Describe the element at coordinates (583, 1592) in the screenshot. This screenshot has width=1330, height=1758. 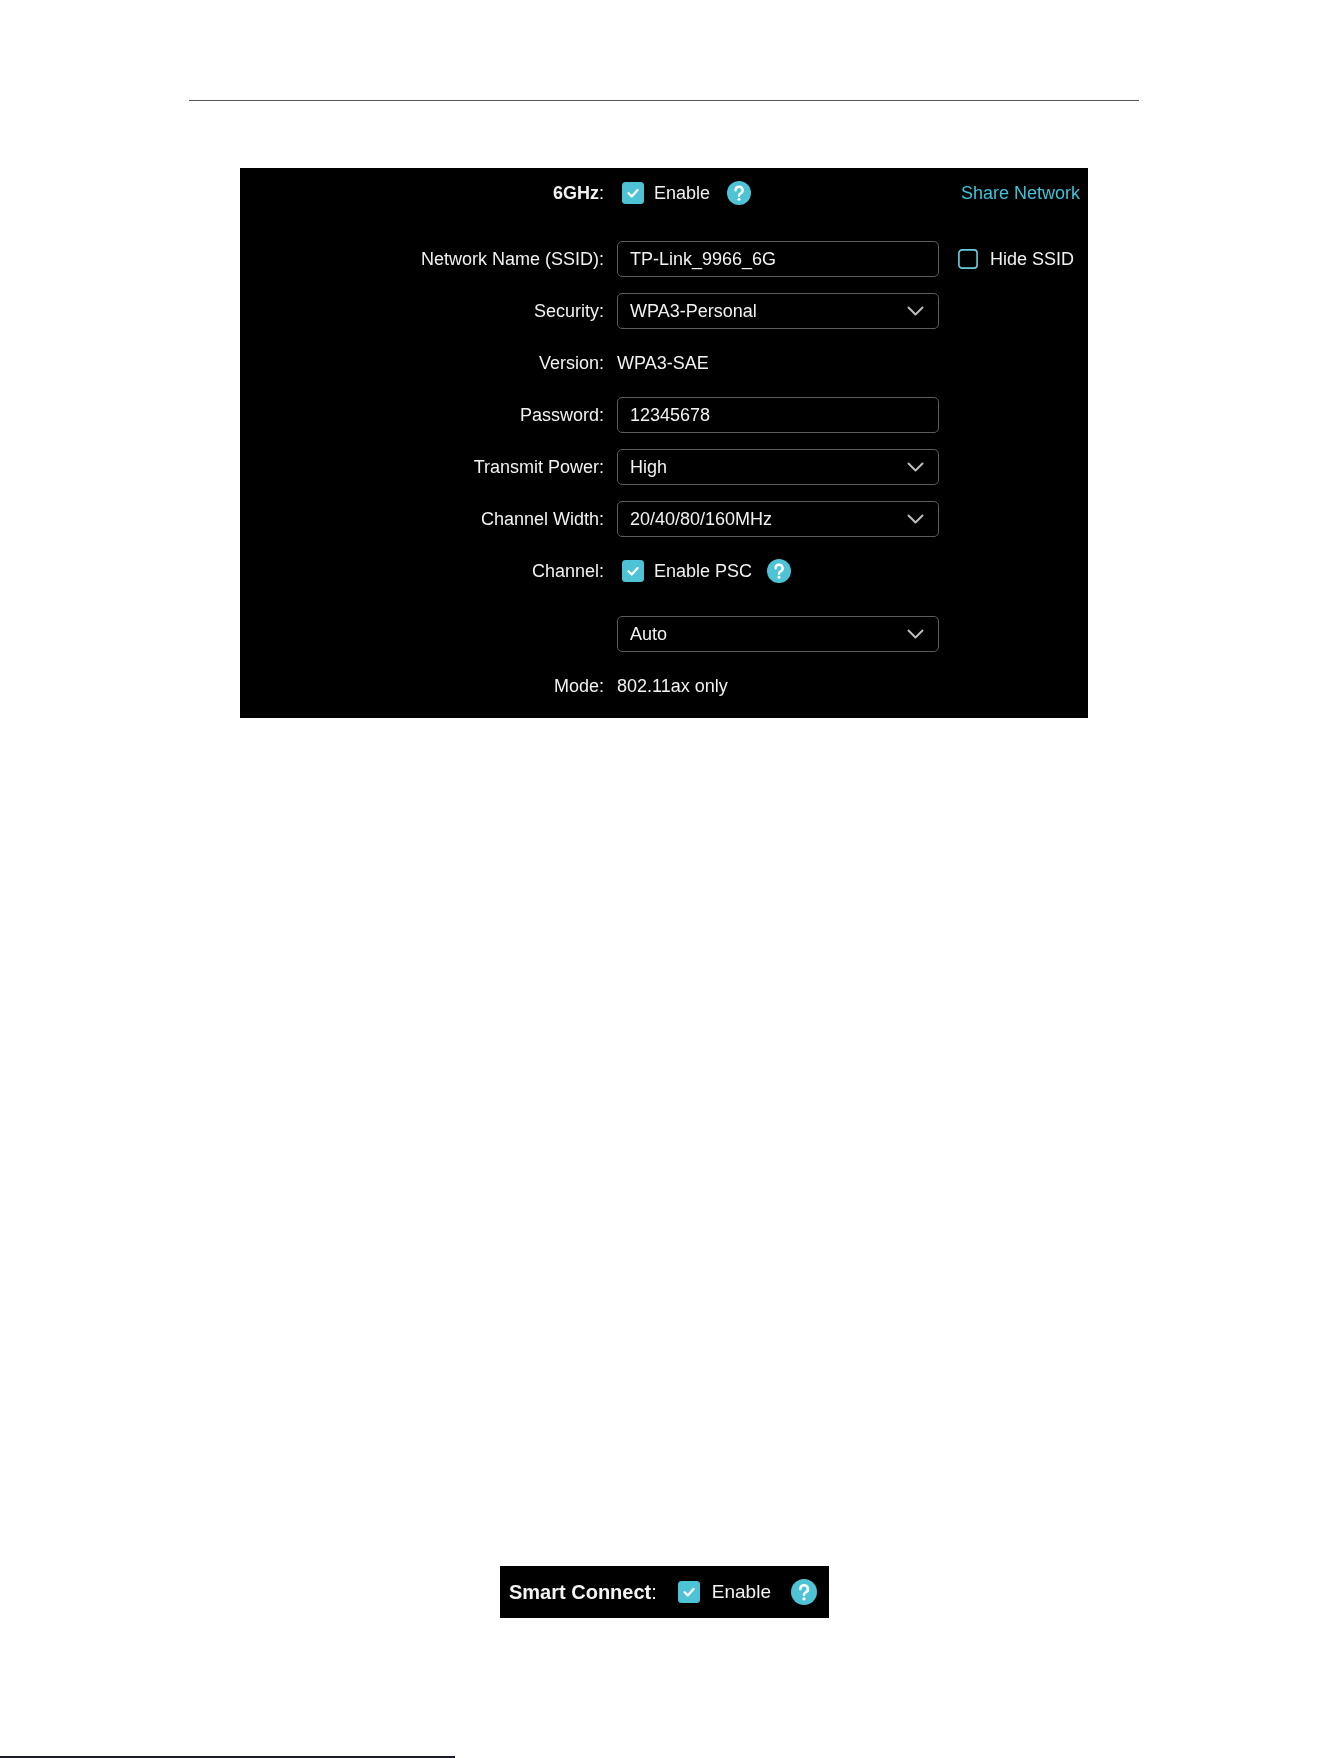
I see `setting-label: Smart Connect:` at that location.